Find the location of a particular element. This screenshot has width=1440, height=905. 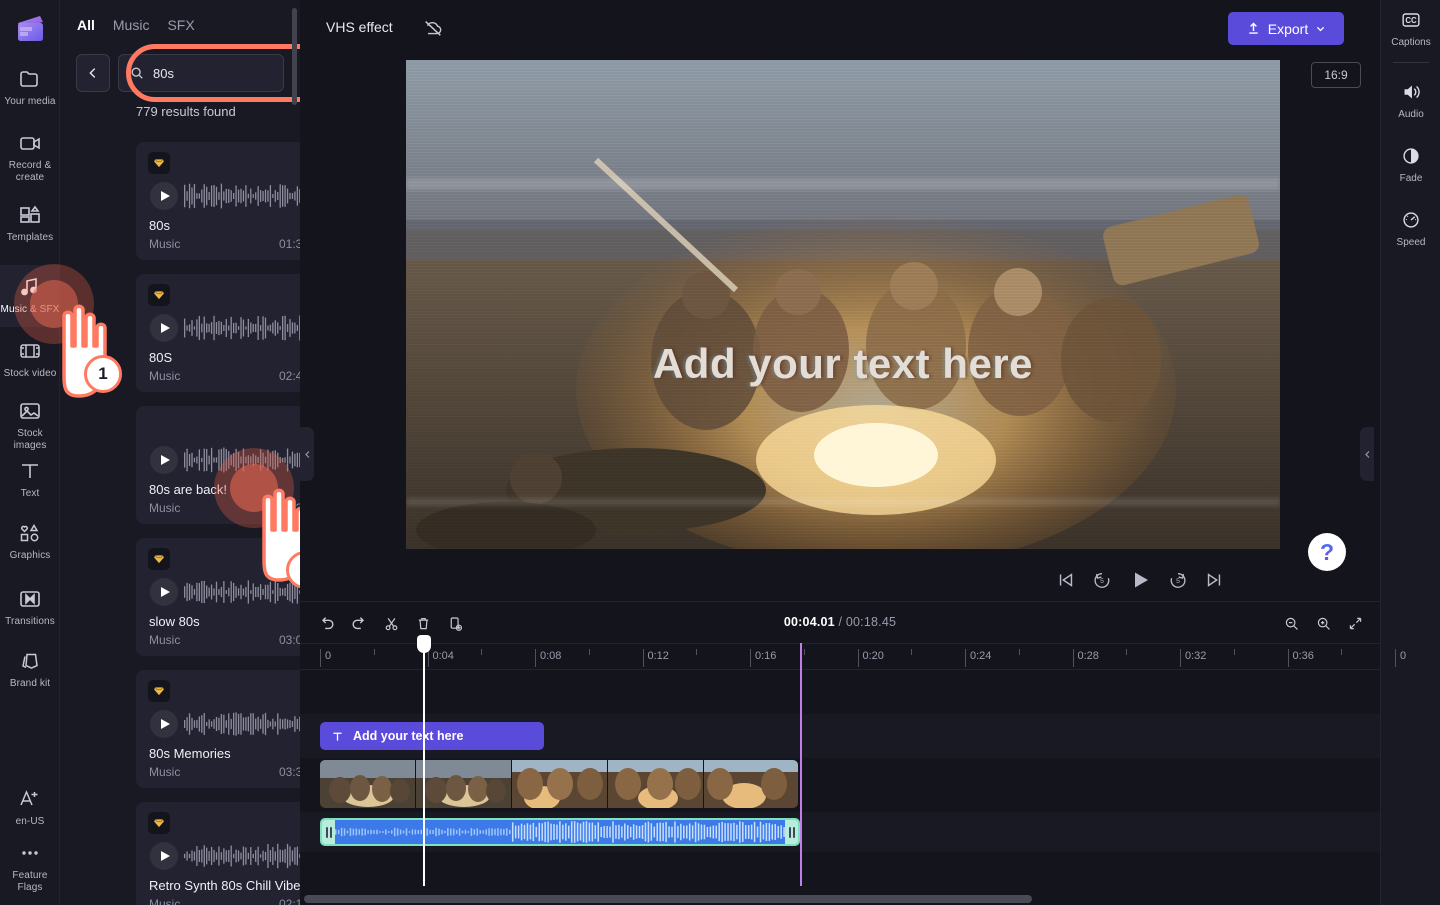

tab-speed: Speed is located at coordinates (1410, 228).